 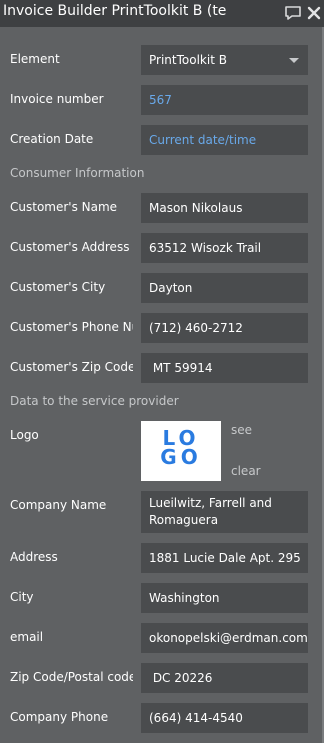 What do you see at coordinates (224, 100) in the screenshot?
I see `invoice-number-field: 567` at bounding box center [224, 100].